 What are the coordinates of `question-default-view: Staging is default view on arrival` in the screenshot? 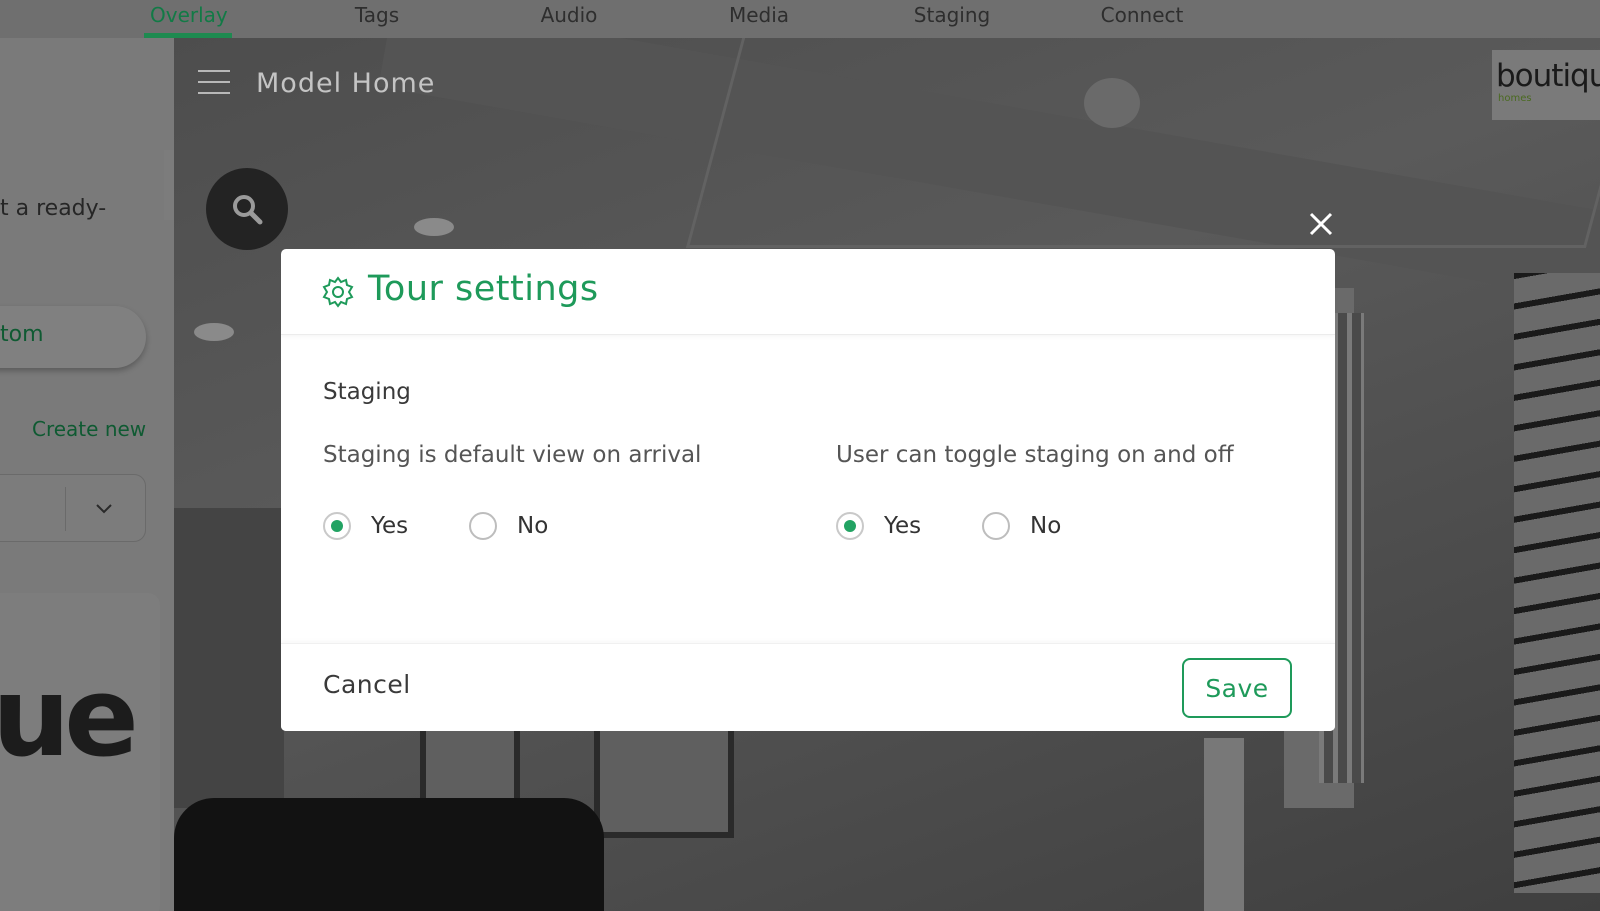 It's located at (512, 455).